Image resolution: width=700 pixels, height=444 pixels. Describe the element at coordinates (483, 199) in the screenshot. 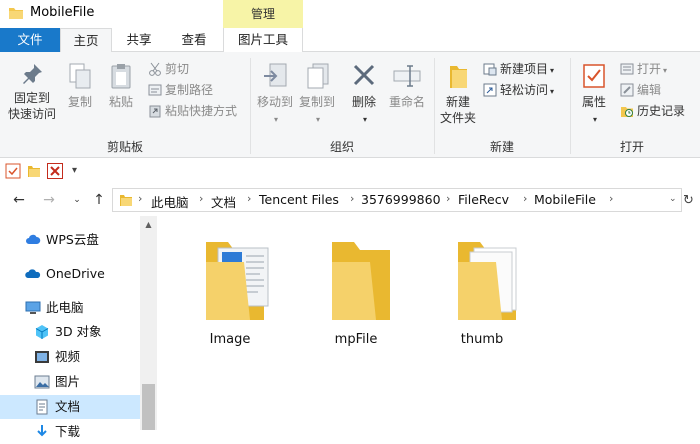

I see `breadcrumb-filerecv: FileRecv` at that location.